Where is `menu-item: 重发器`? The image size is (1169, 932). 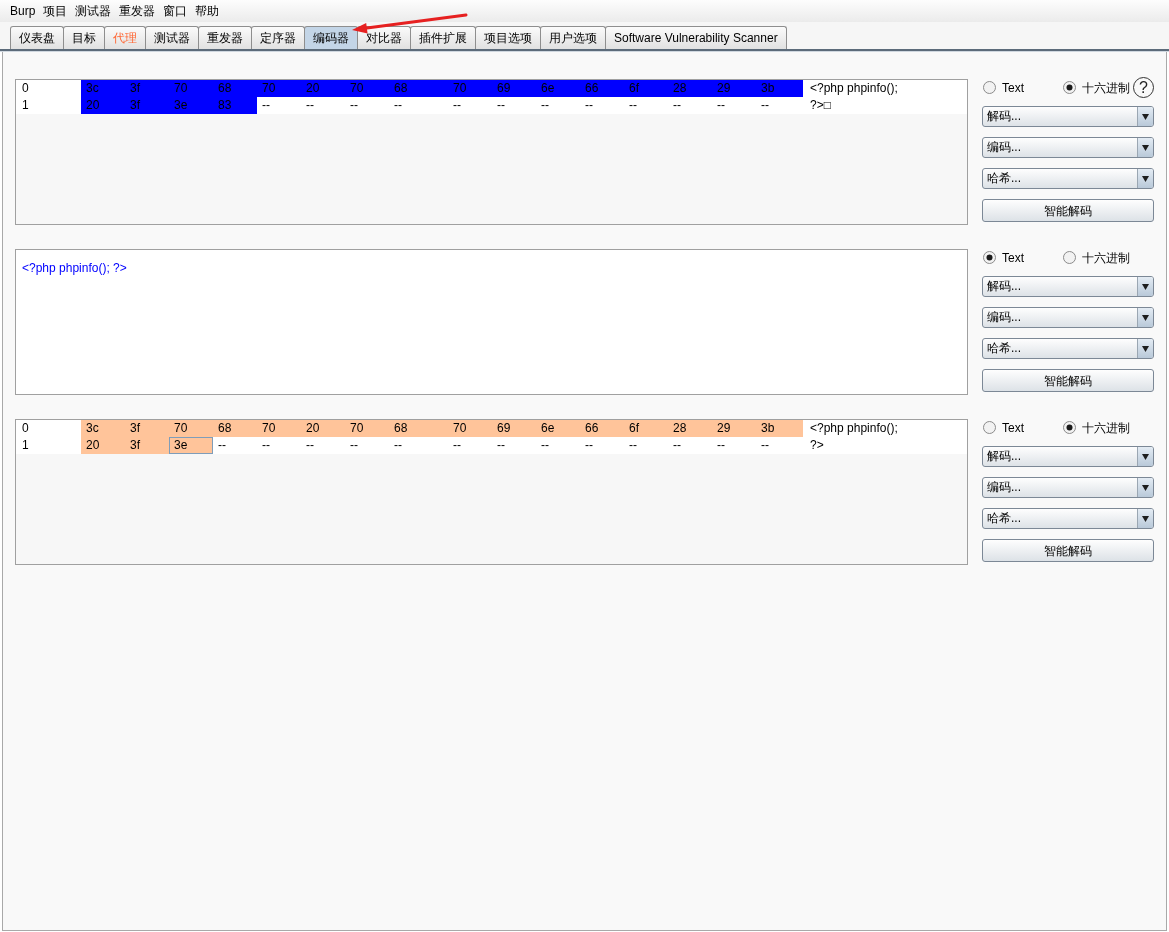
menu-item: 重发器 is located at coordinates (137, 11).